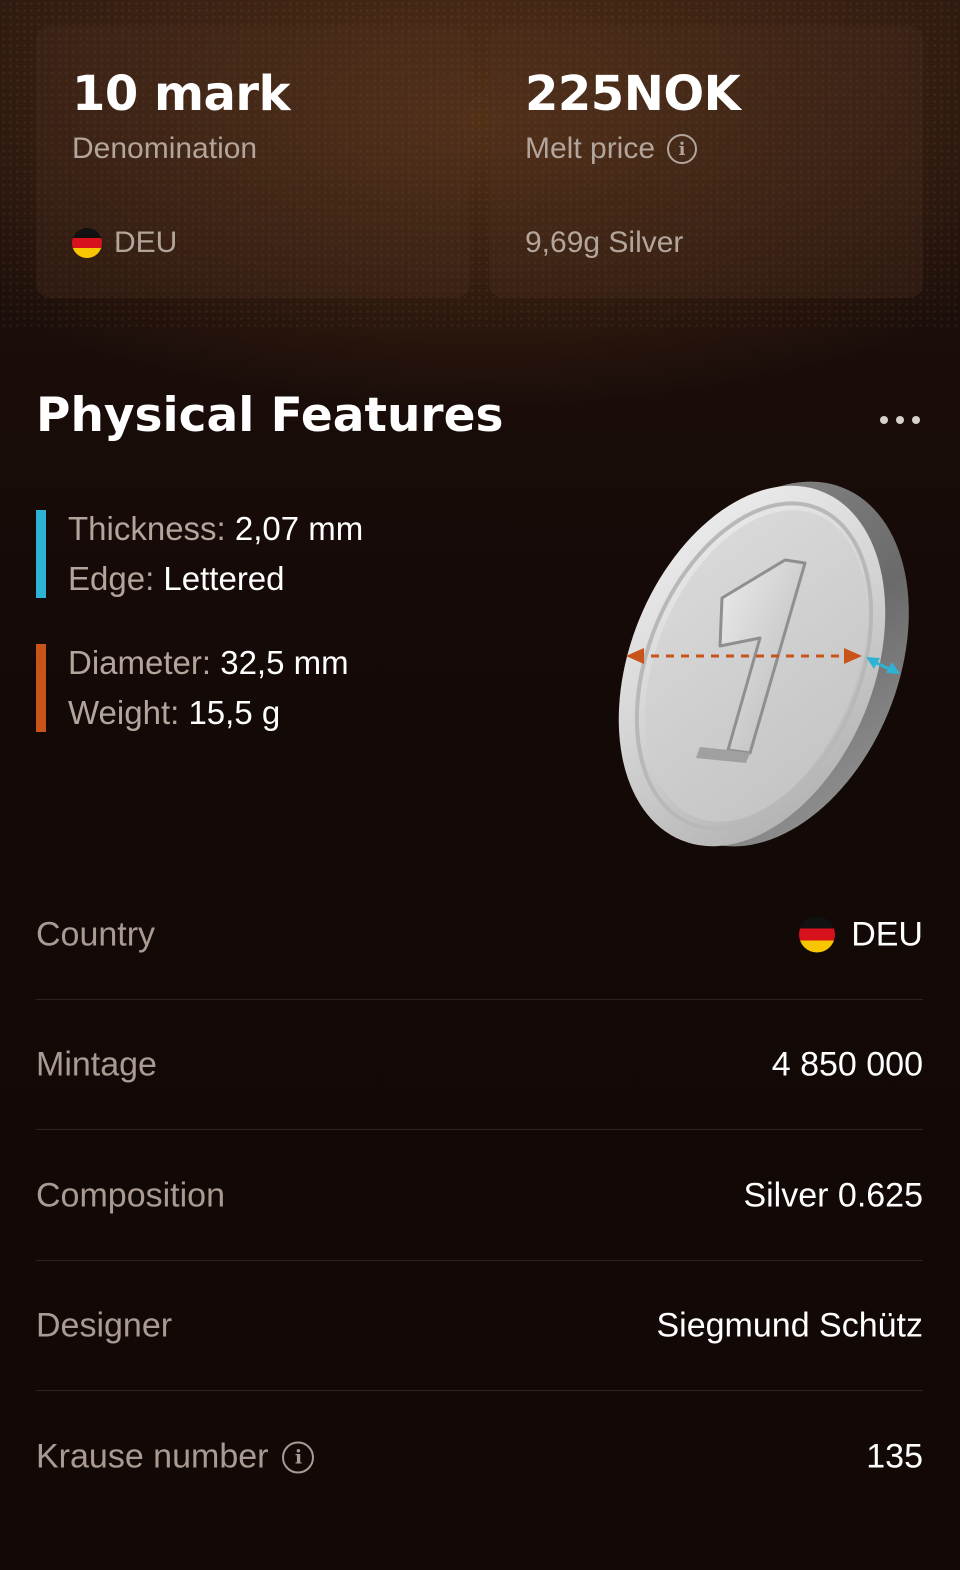 The image size is (960, 1570). What do you see at coordinates (833, 1195) in the screenshot?
I see `composition-value: Silver 0.625` at bounding box center [833, 1195].